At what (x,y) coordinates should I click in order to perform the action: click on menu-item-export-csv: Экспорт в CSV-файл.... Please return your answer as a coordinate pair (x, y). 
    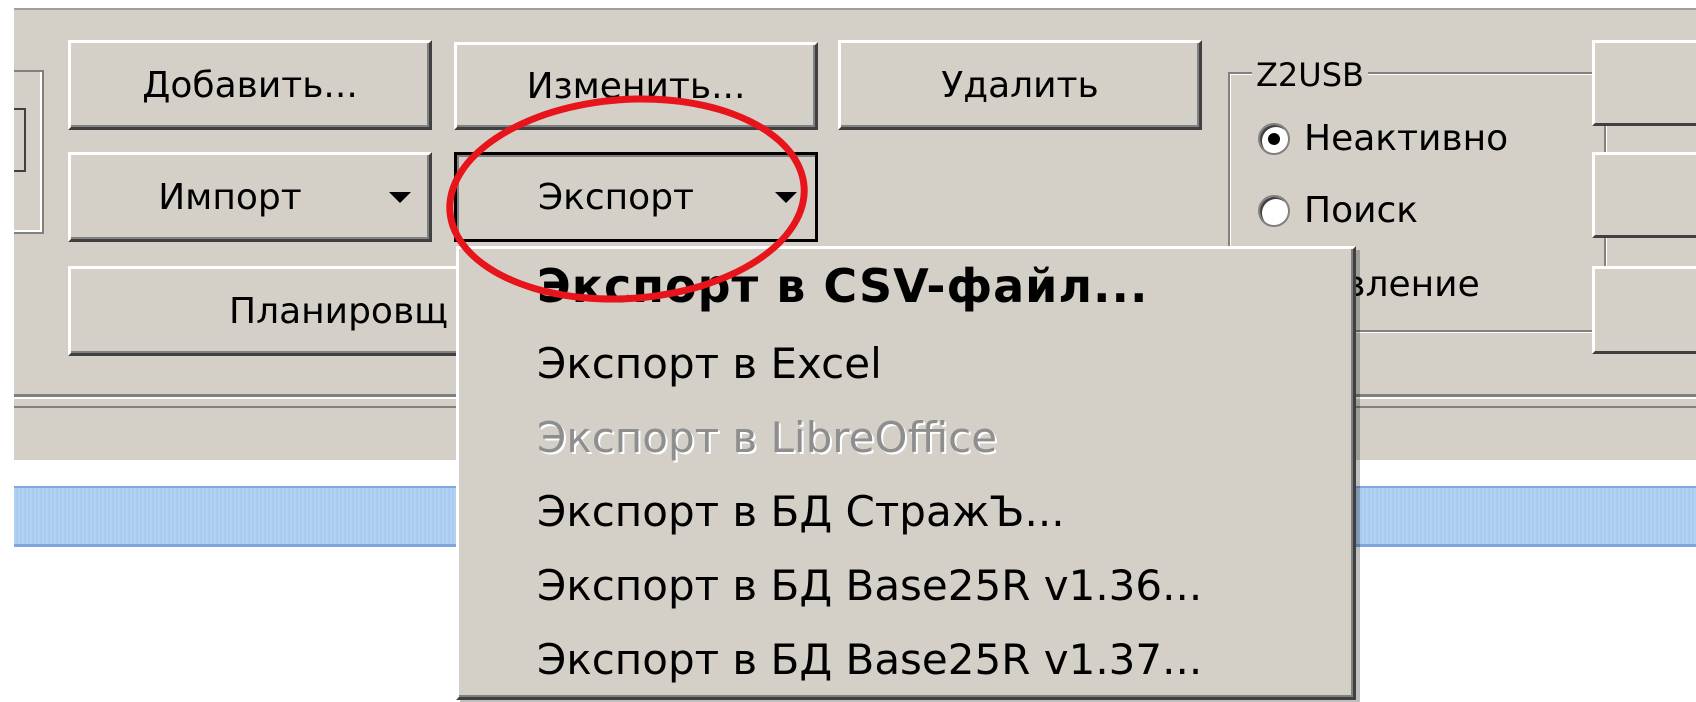
    Looking at the image, I should click on (842, 286).